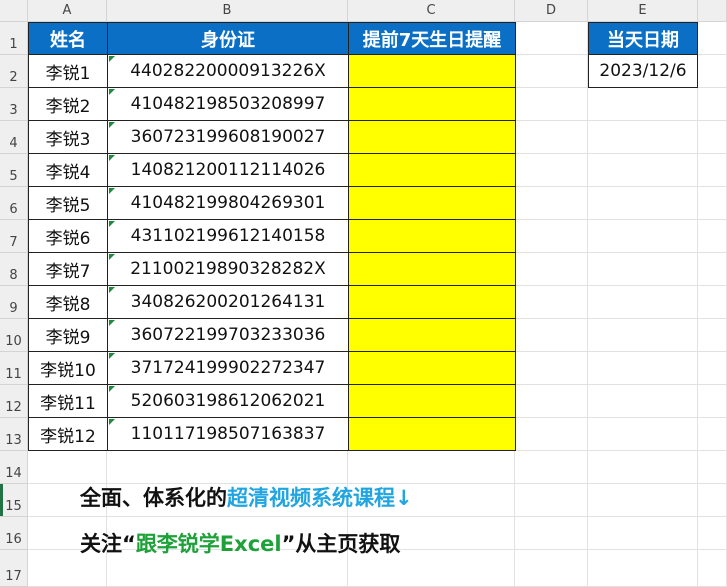 This screenshot has height=587, width=727. I want to click on id-cell: 360722199703233036, so click(228, 335).